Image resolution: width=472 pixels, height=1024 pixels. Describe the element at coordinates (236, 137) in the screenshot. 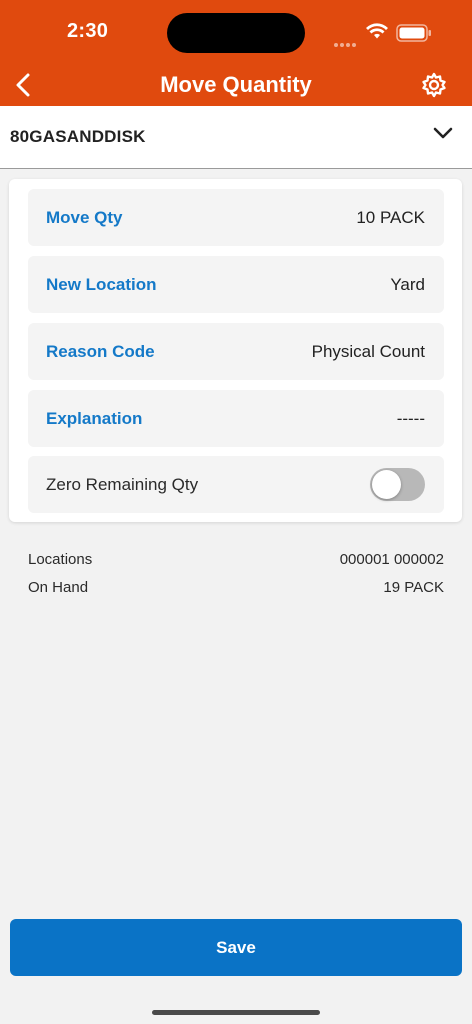

I see `item-selector: 80GASANDDISK` at that location.